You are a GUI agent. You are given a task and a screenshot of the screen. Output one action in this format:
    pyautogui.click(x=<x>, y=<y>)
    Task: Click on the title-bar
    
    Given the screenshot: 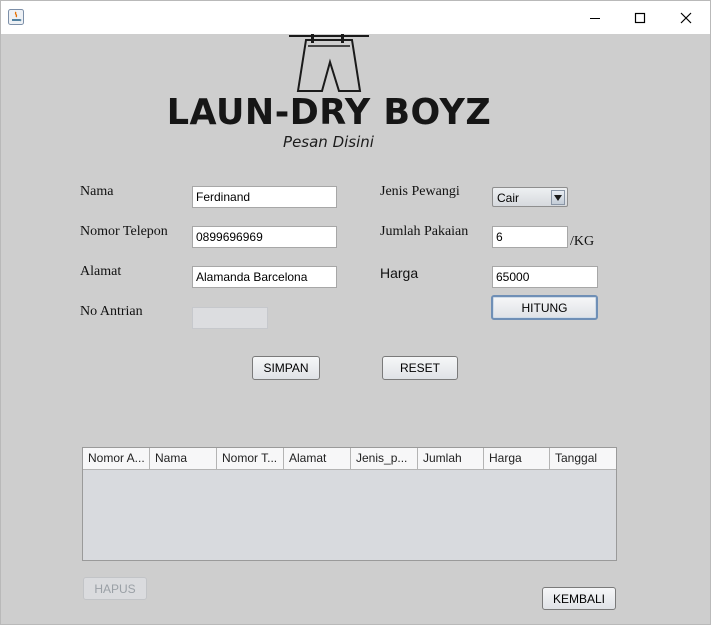 What is the action you would take?
    pyautogui.click(x=355, y=17)
    